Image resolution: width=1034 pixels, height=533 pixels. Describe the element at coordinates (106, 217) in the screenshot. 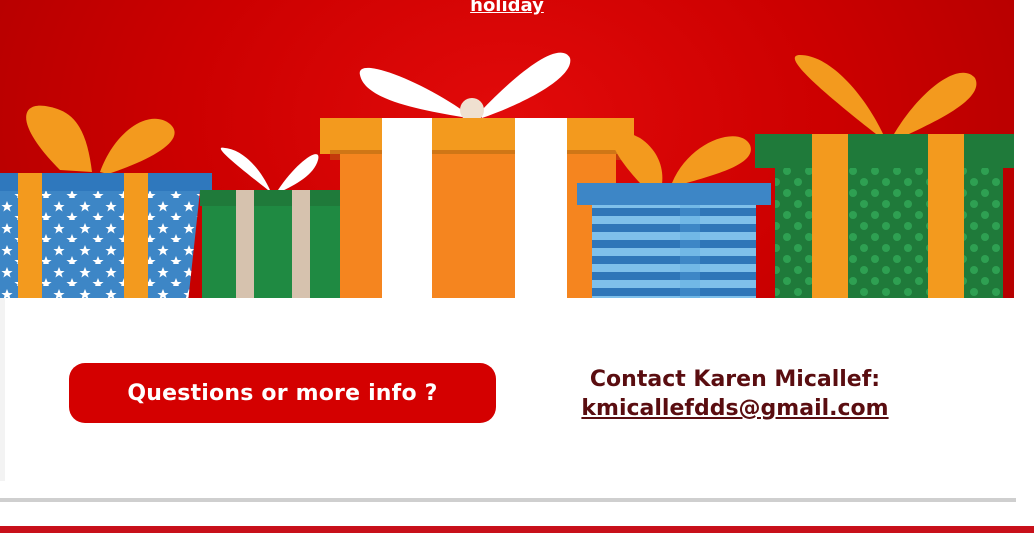

I see `blue-star-gift` at that location.